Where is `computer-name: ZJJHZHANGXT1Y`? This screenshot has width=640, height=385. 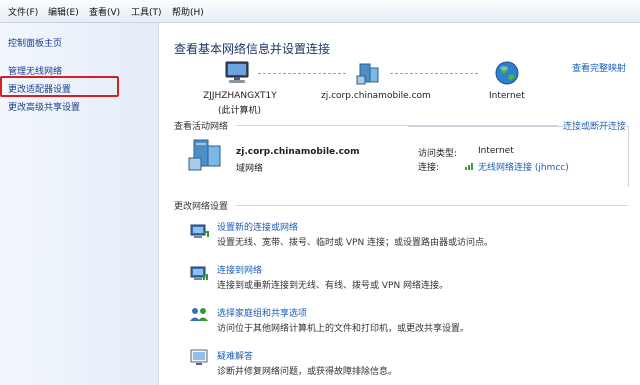 computer-name: ZJJHZHANGXT1Y is located at coordinates (240, 96).